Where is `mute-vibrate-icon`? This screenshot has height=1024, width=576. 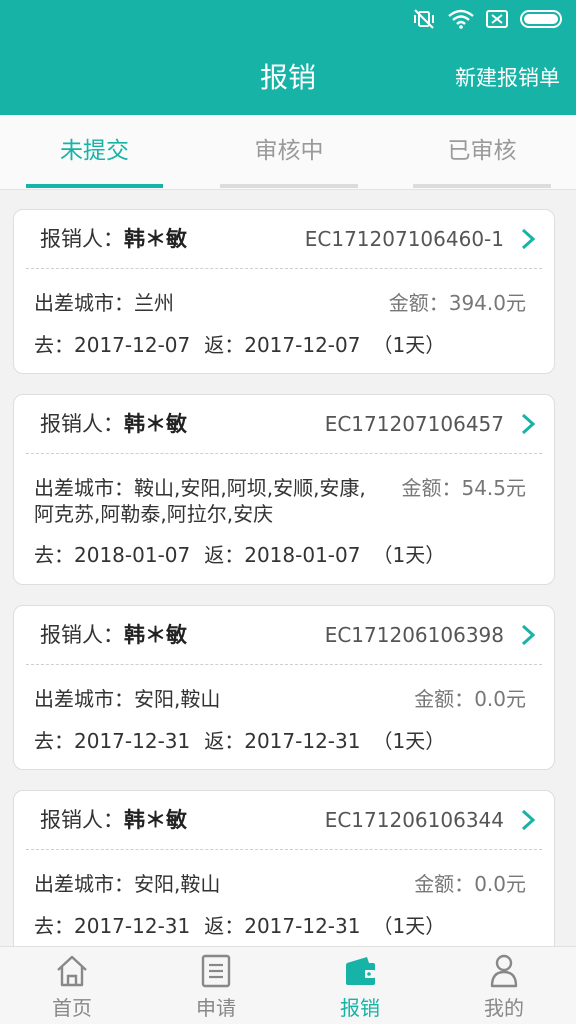
mute-vibrate-icon is located at coordinates (424, 19).